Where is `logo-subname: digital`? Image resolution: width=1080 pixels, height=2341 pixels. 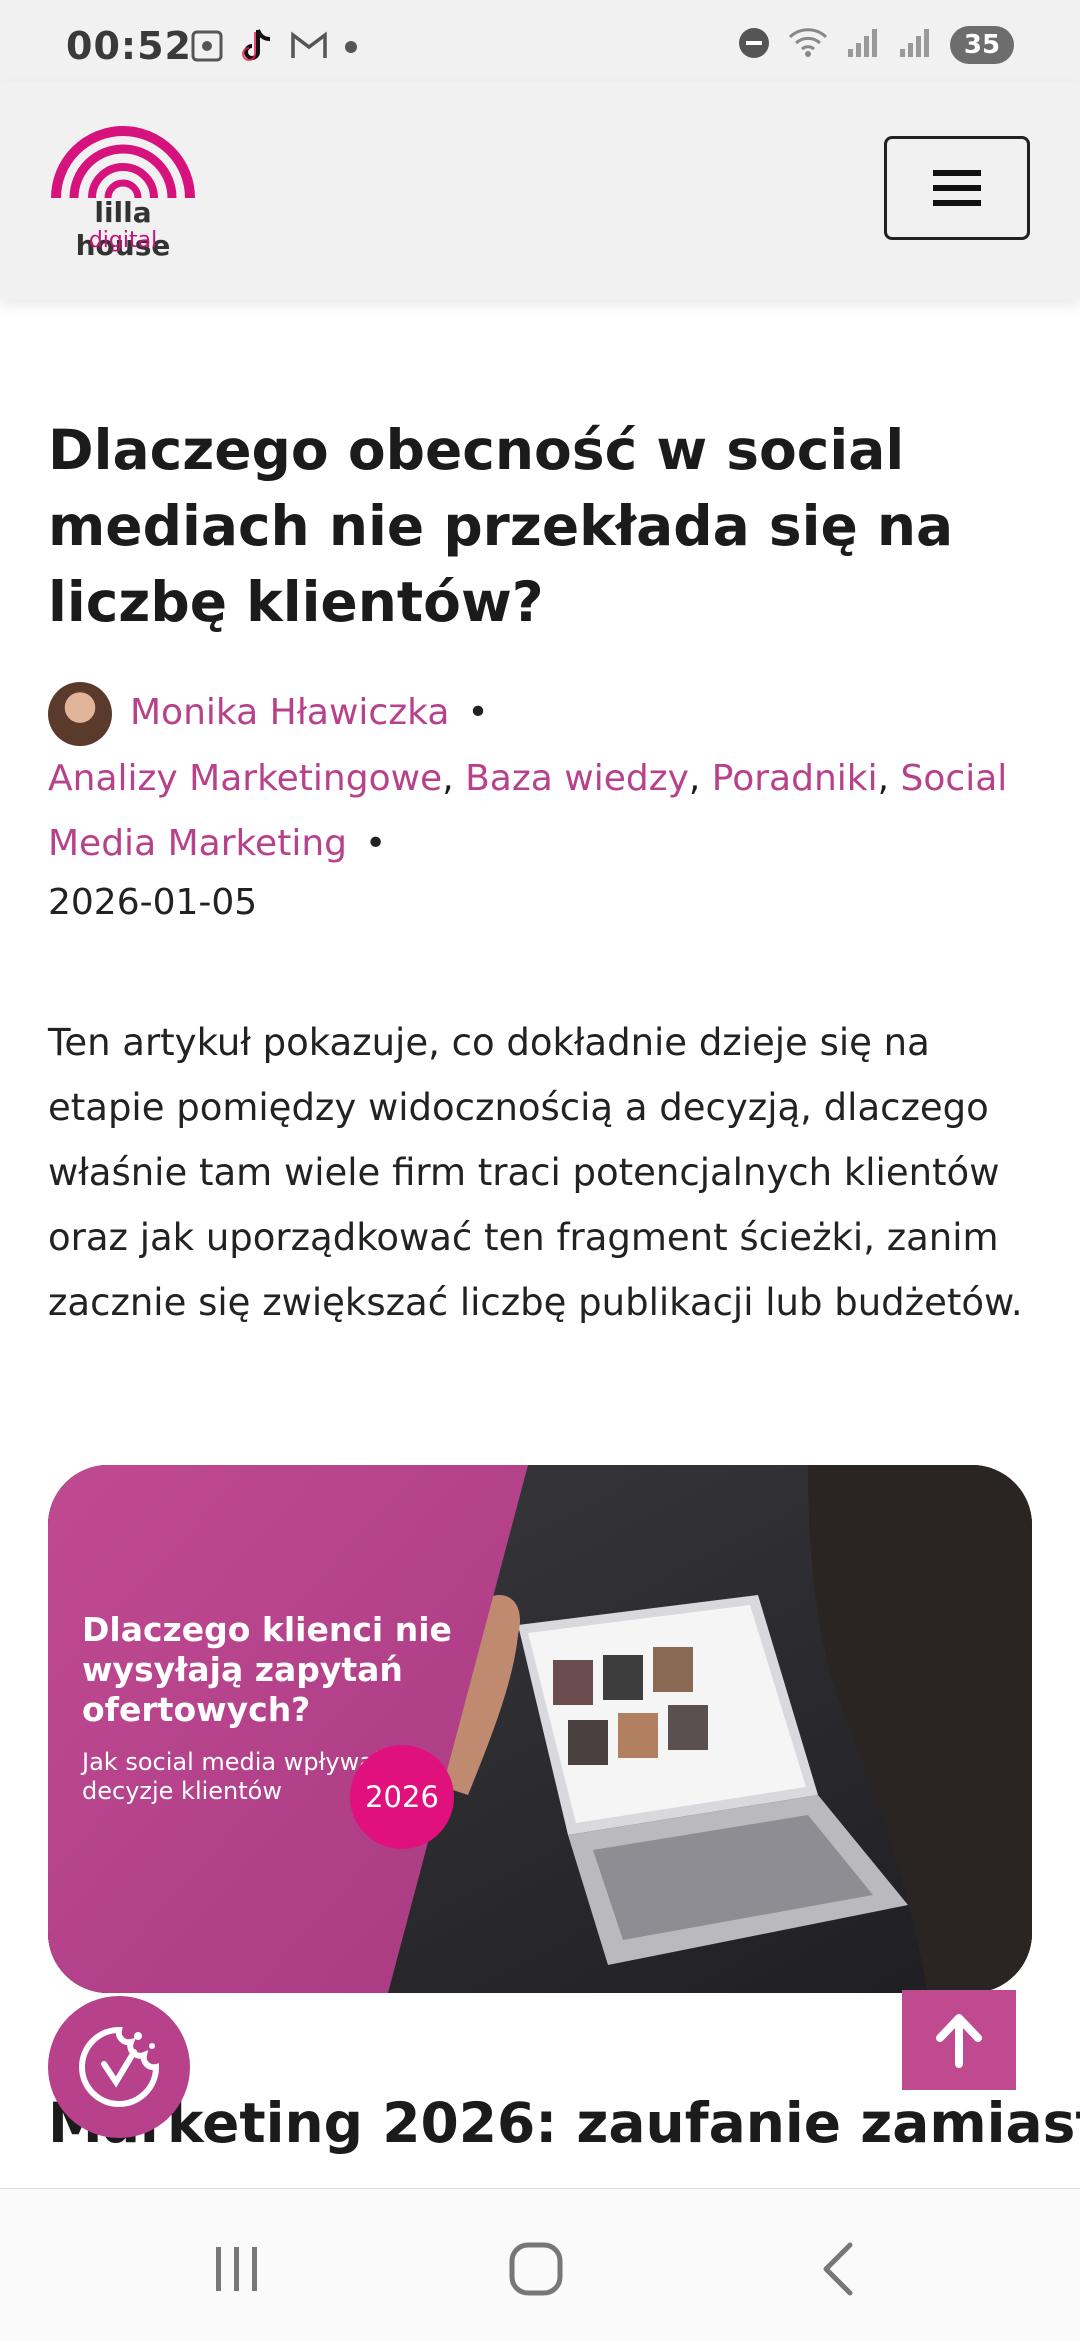
logo-subname: digital is located at coordinates (123, 240).